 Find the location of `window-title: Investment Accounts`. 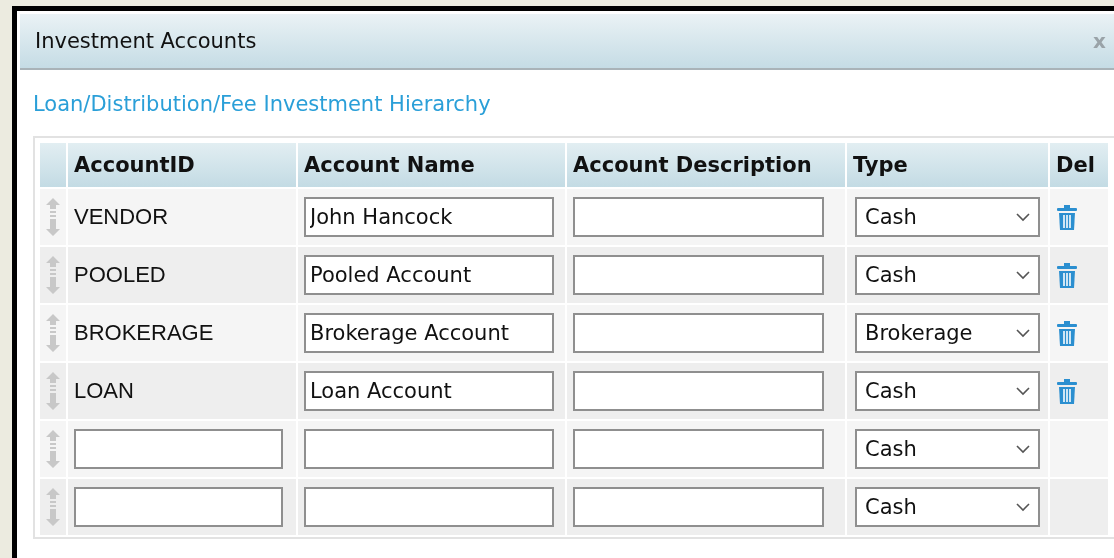

window-title: Investment Accounts is located at coordinates (146, 41).